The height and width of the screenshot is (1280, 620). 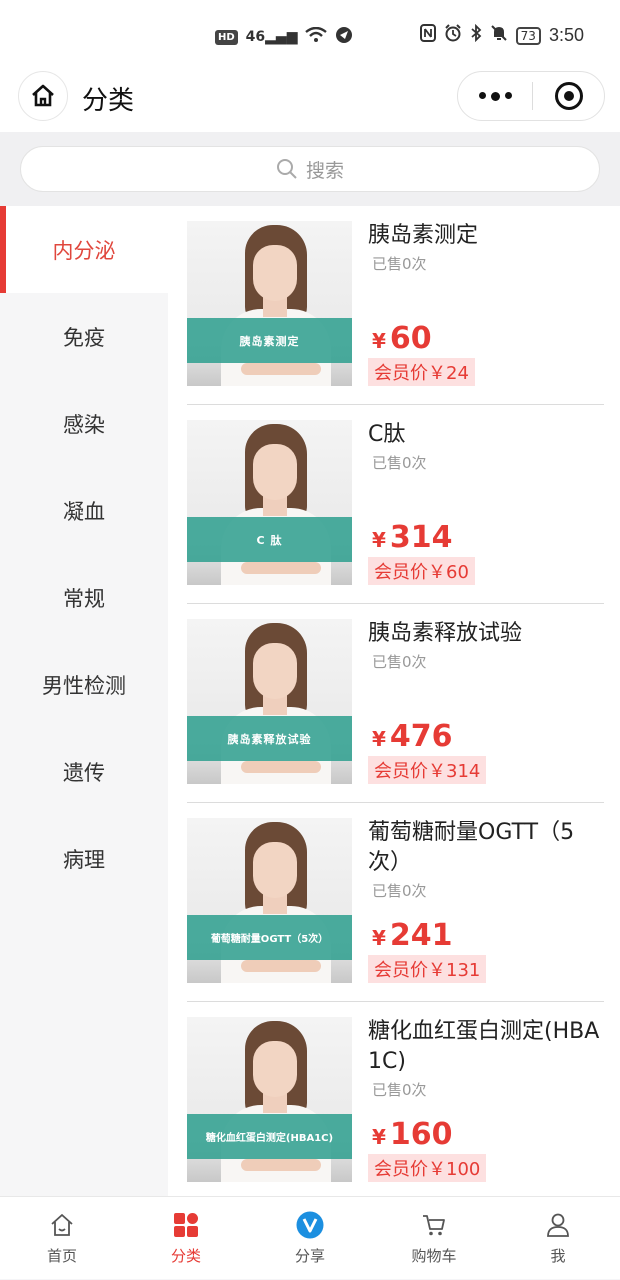 I want to click on tab-label: 分类, so click(x=185, y=1256).